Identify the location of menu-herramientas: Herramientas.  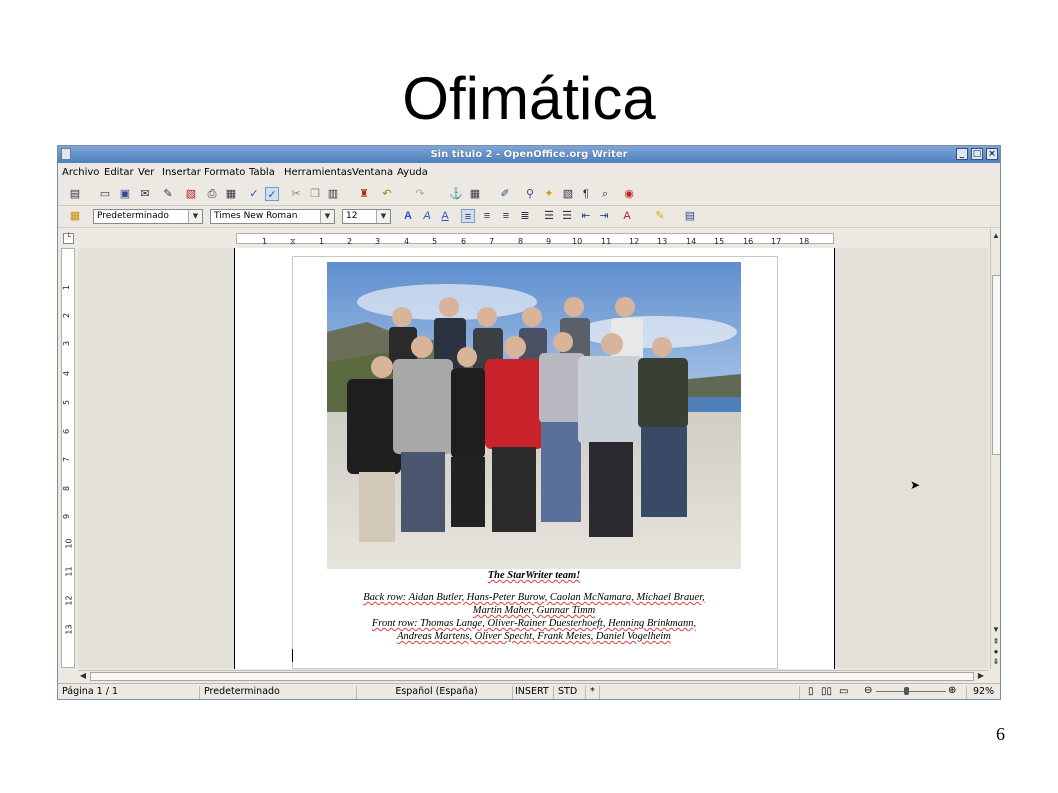
(318, 172).